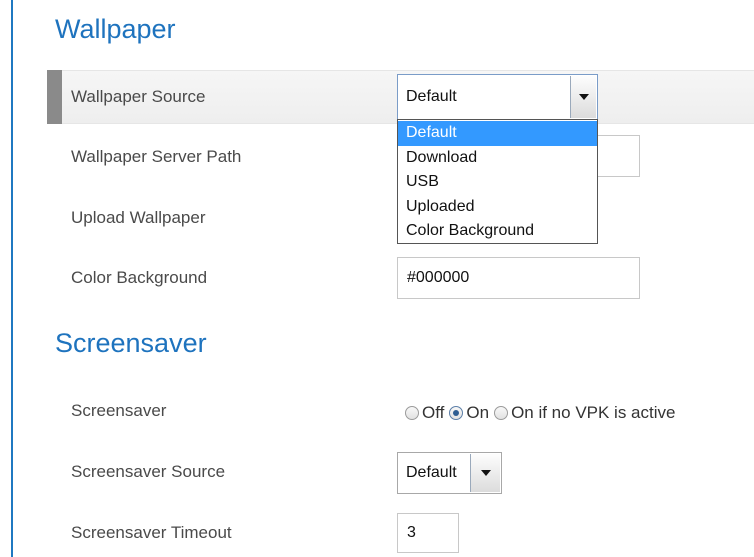  I want to click on screensaver-source-select: Default, so click(449, 473).